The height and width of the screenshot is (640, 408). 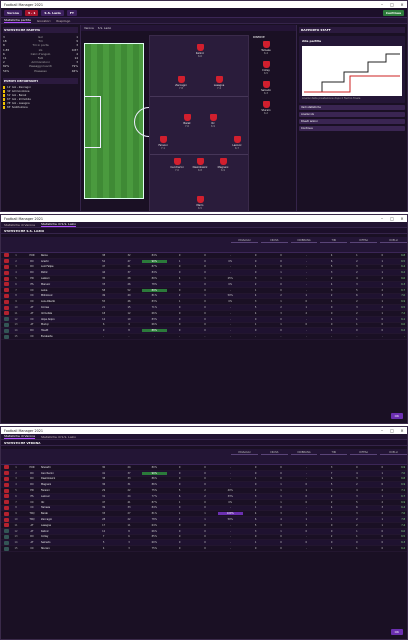 I want to click on player-name: Marusic, so click(x=66, y=284).